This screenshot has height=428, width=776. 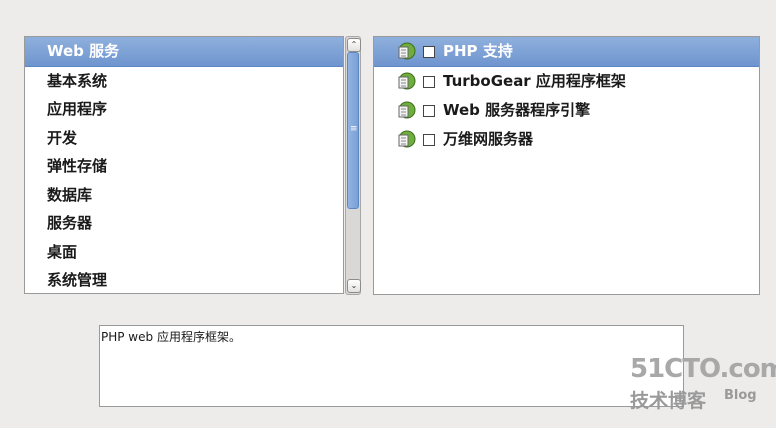 What do you see at coordinates (184, 52) in the screenshot?
I see `category-item-web-services: Web 服务` at bounding box center [184, 52].